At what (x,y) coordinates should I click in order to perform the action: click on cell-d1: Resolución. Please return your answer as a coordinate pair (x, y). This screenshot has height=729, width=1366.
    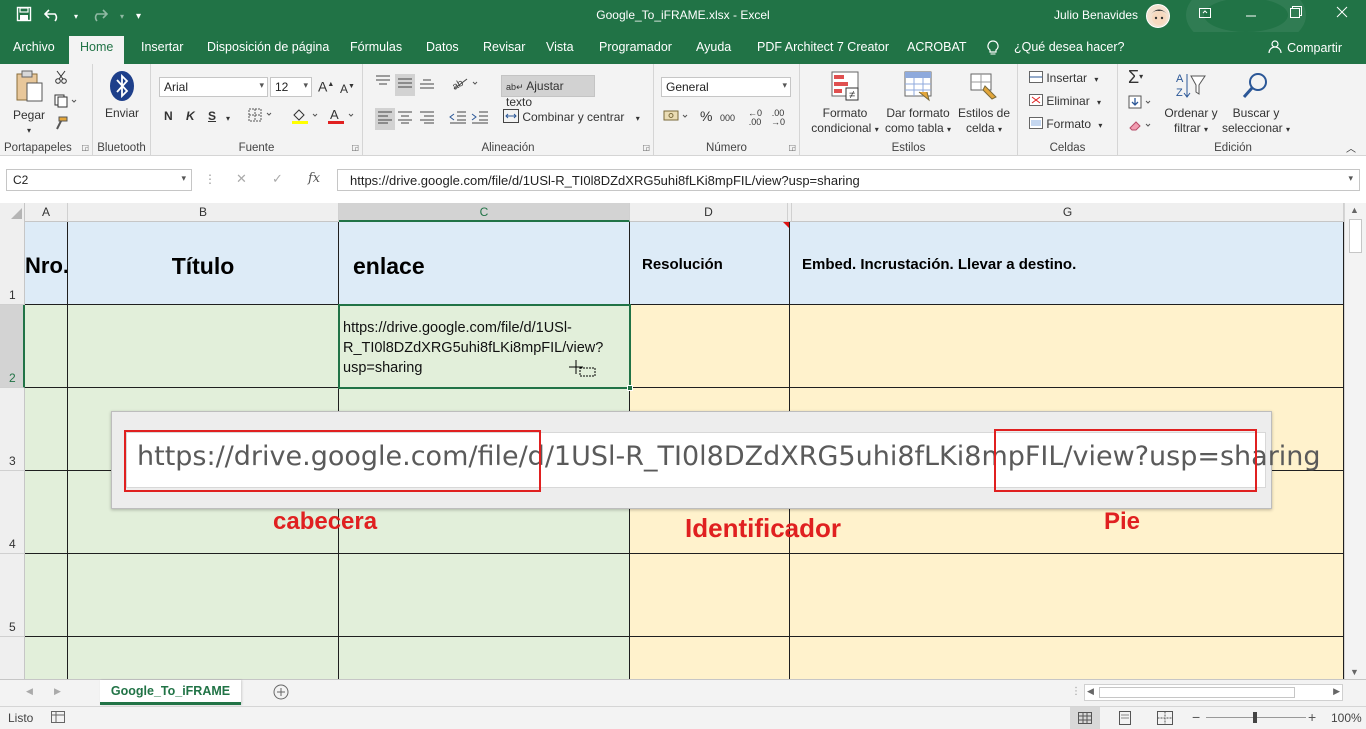
    Looking at the image, I should click on (710, 263).